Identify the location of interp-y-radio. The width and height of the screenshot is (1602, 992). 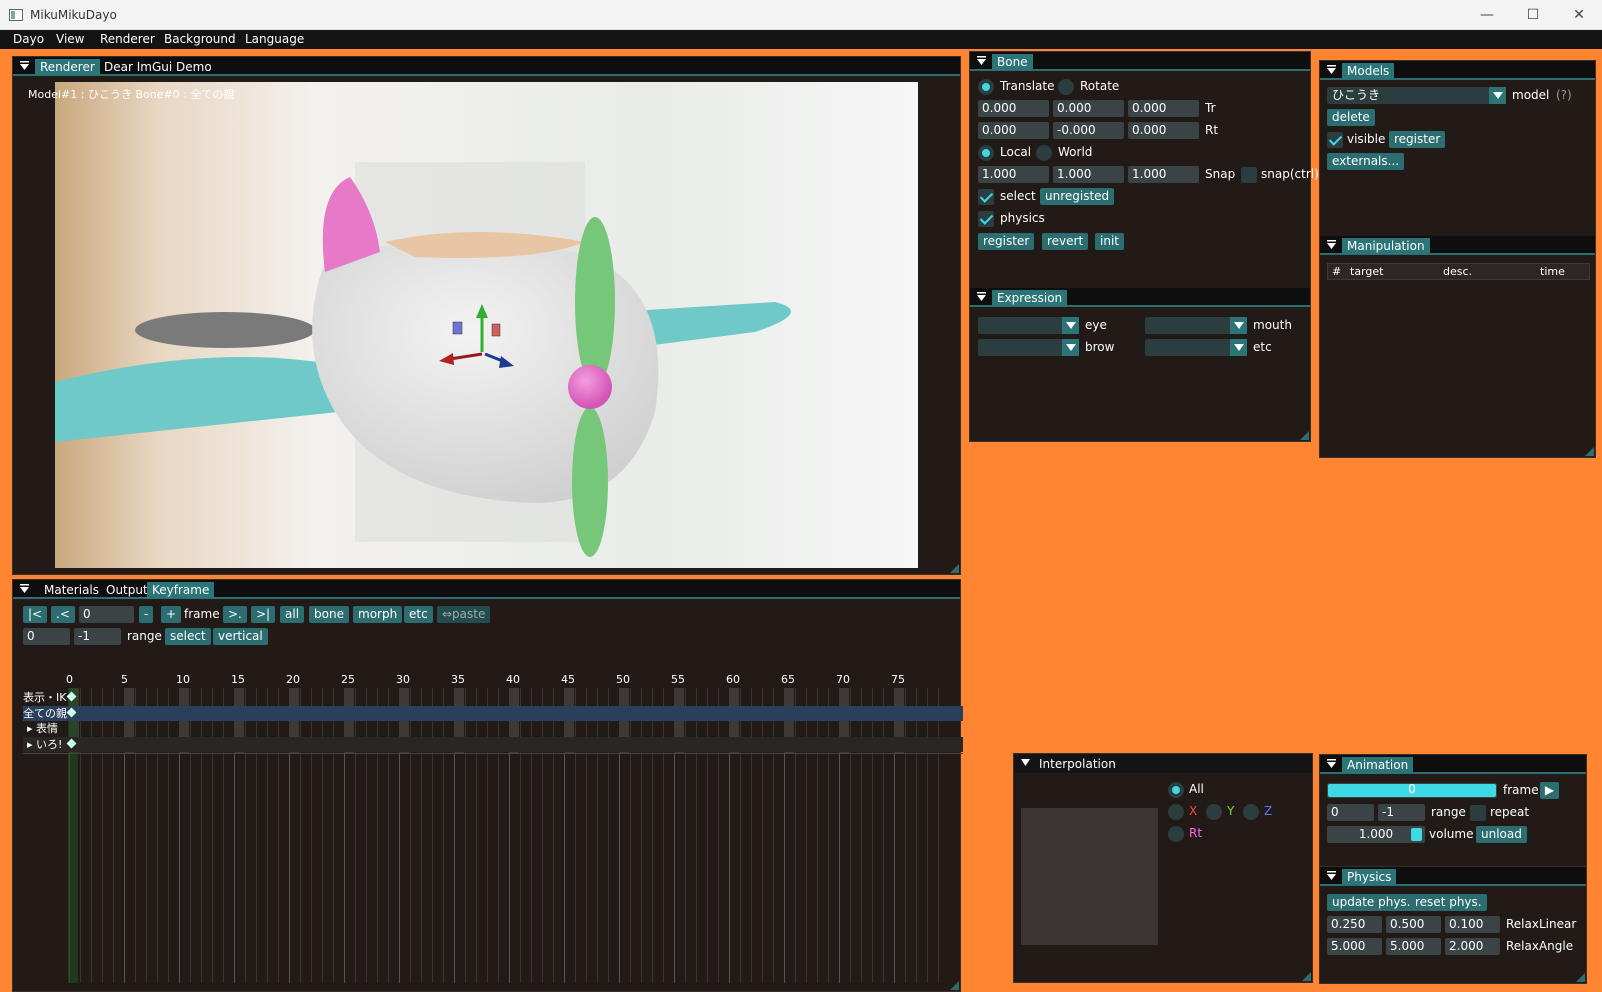
(1214, 812).